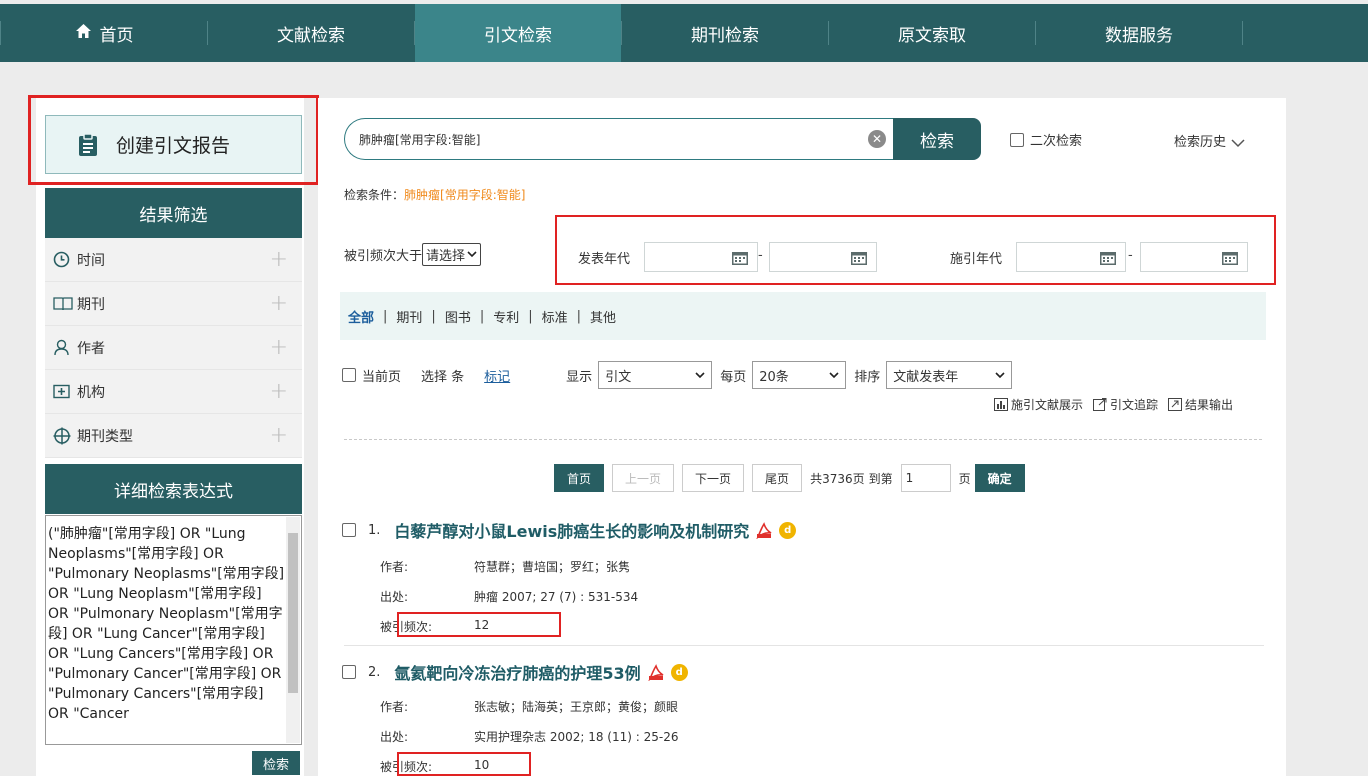 The image size is (1368, 776). Describe the element at coordinates (472, 254) in the screenshot. I see `chevron-down-icon` at that location.